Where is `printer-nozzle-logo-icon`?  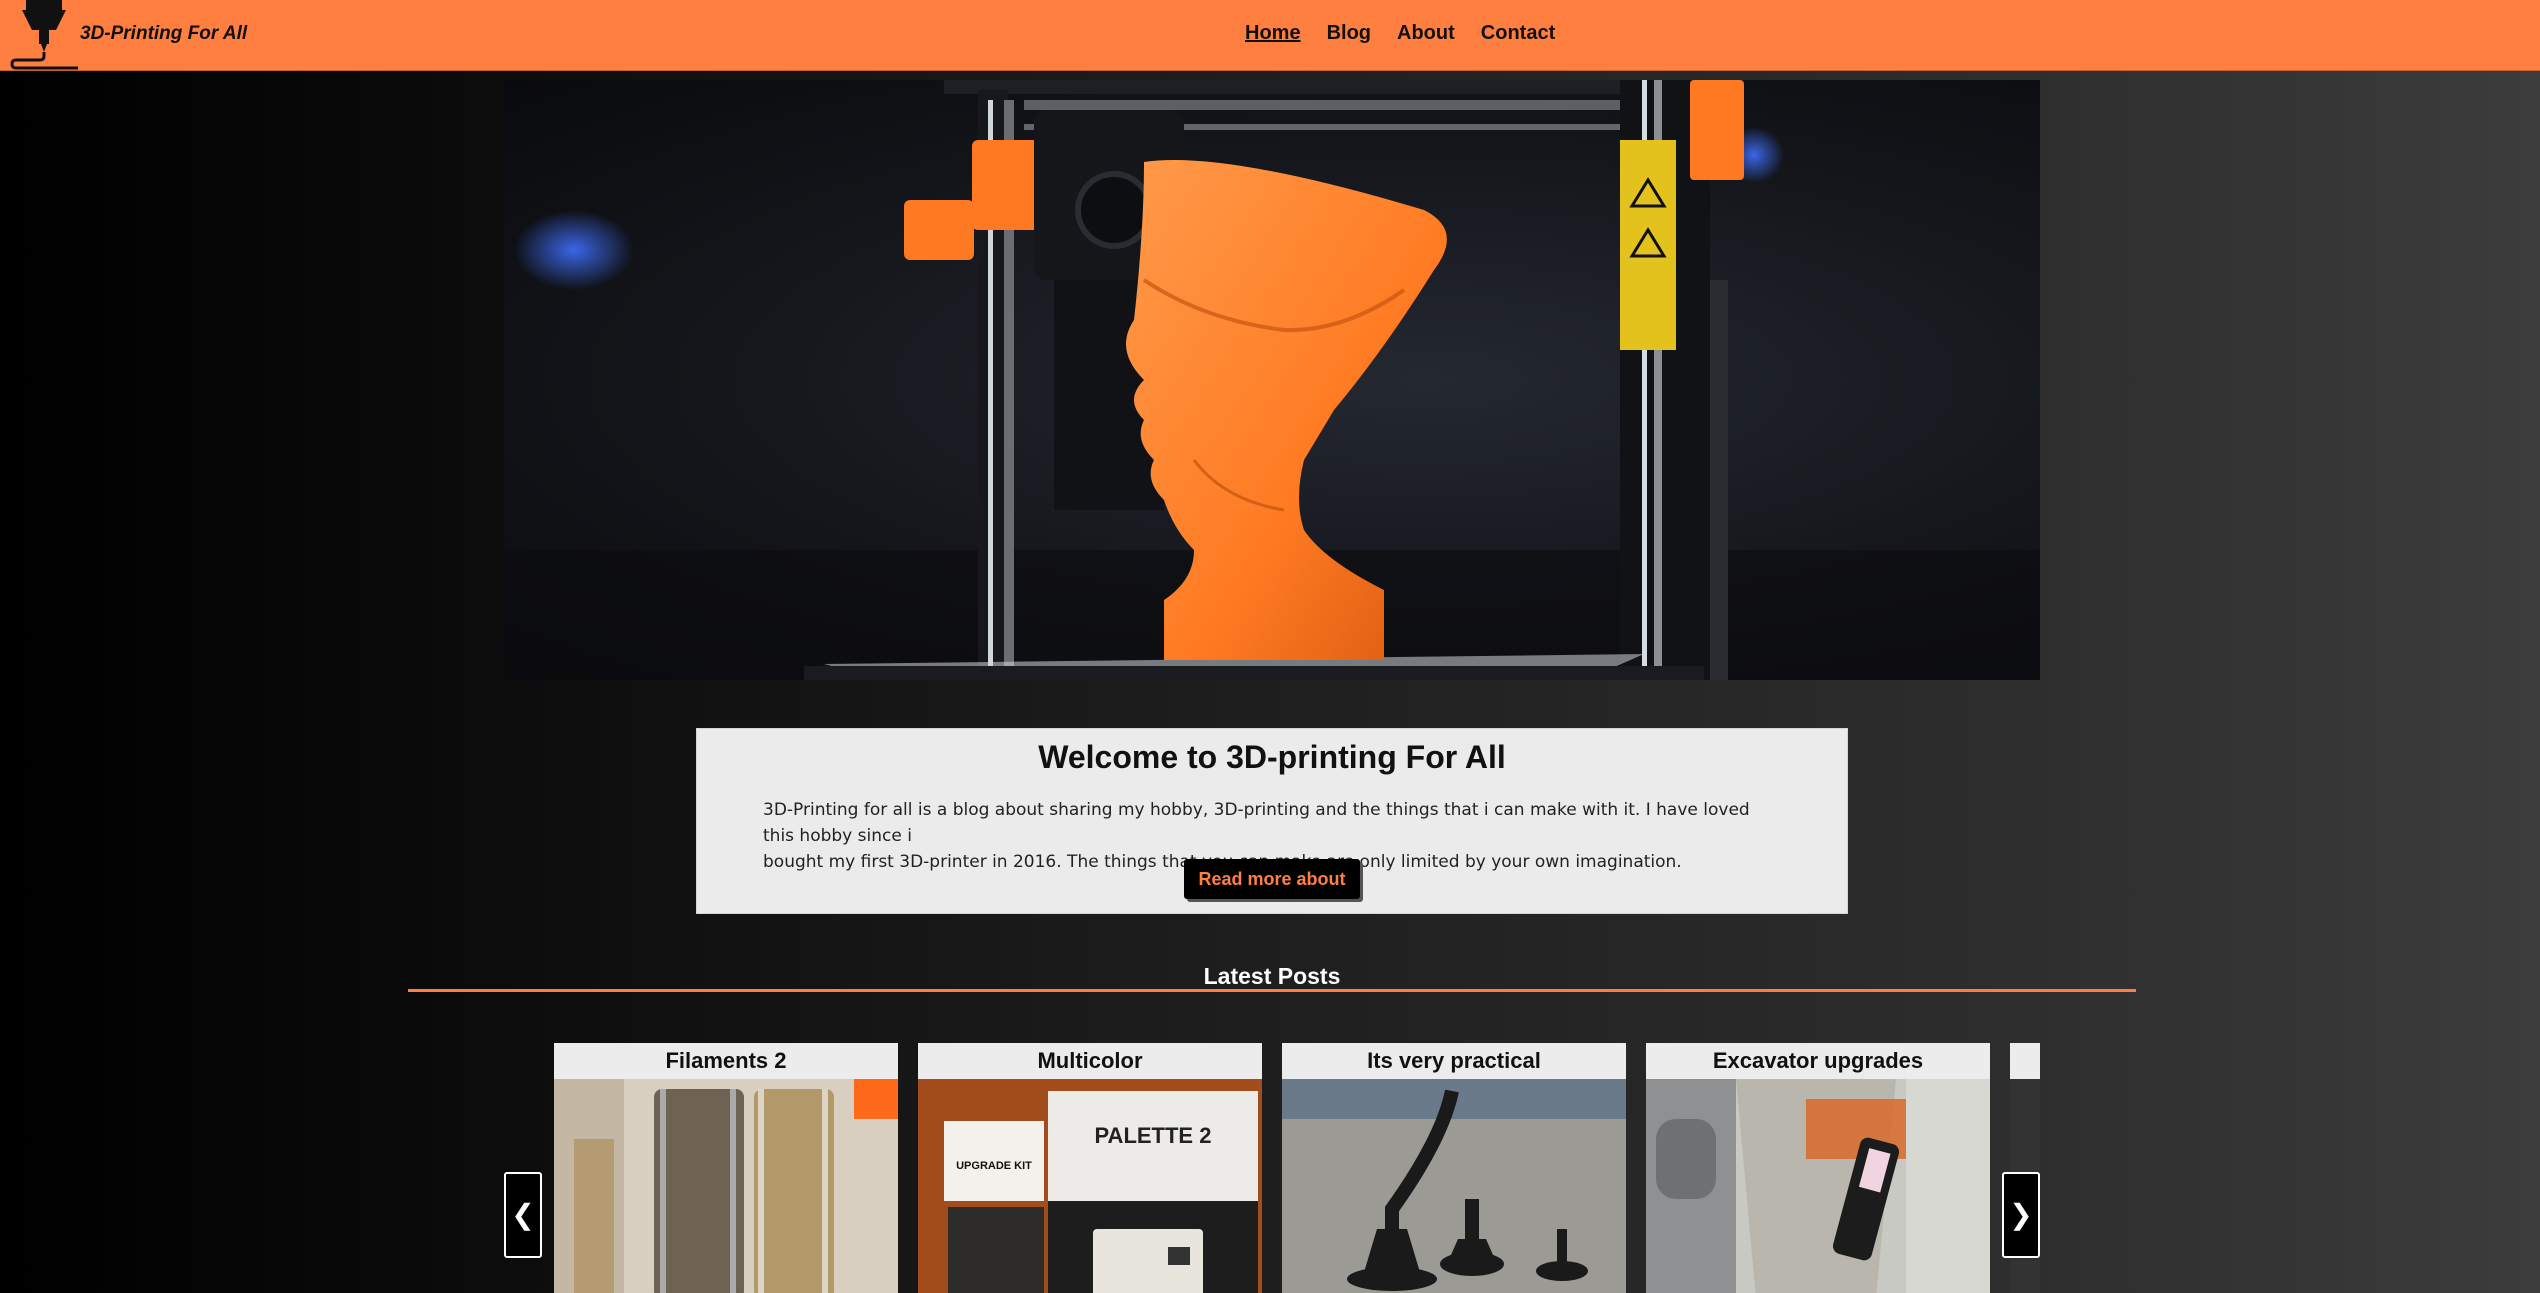
printer-nozzle-logo-icon is located at coordinates (44, 35).